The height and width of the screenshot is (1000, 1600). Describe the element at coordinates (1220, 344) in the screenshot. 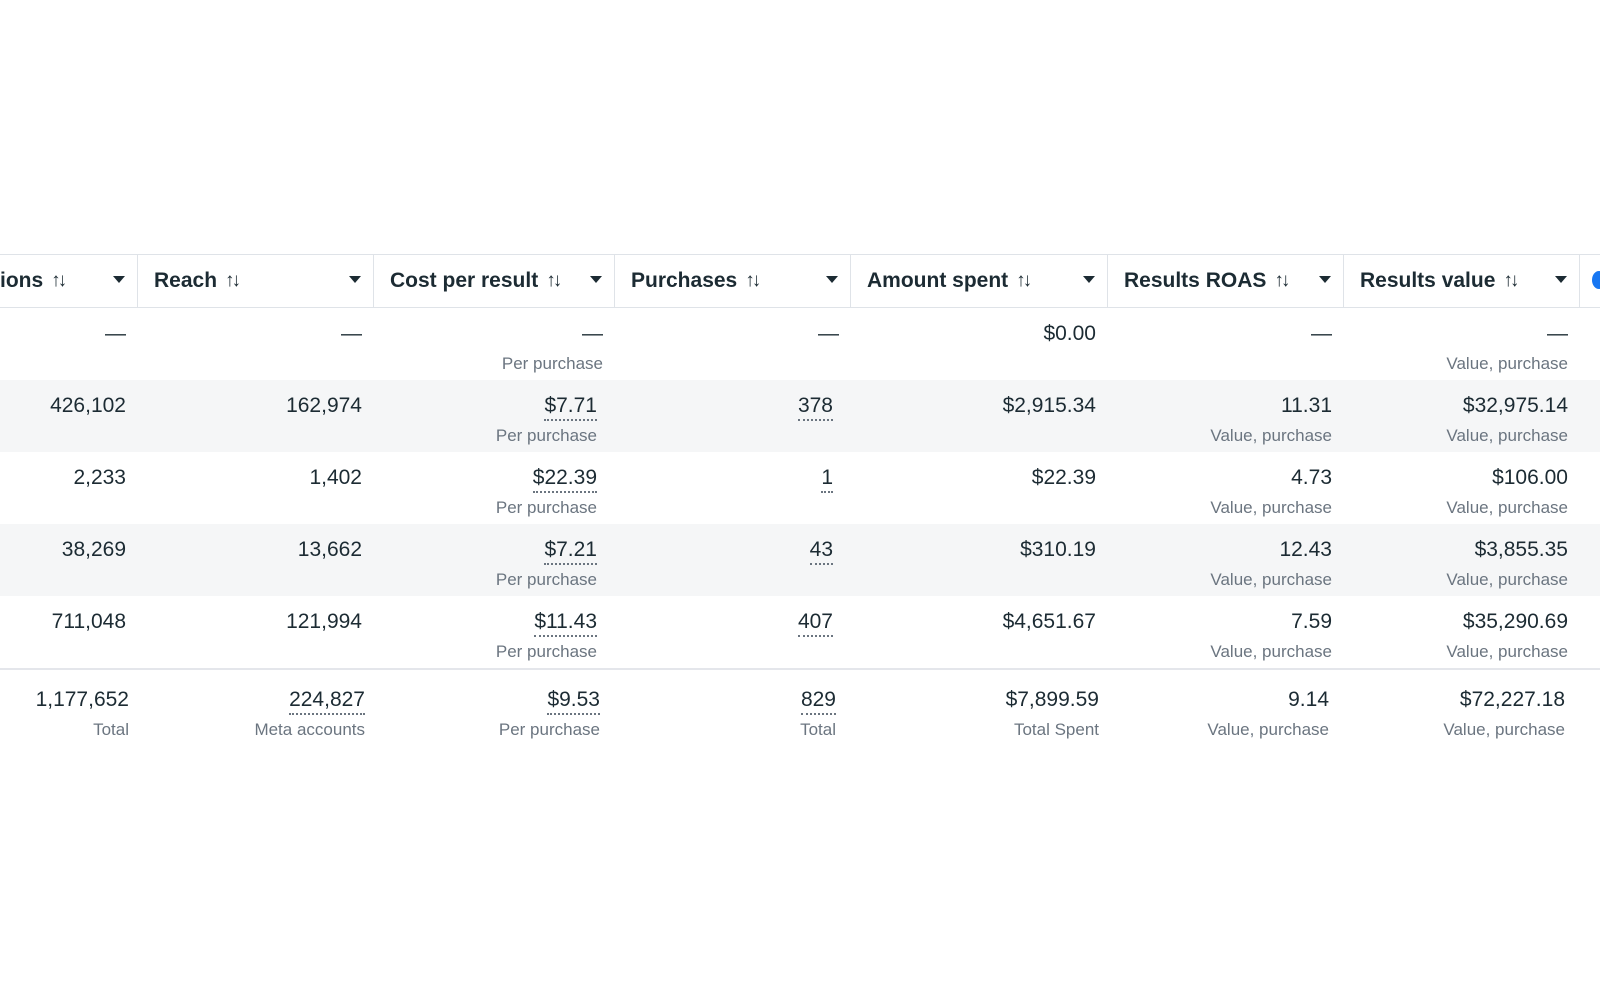

I see `cell-results-roas: —` at that location.